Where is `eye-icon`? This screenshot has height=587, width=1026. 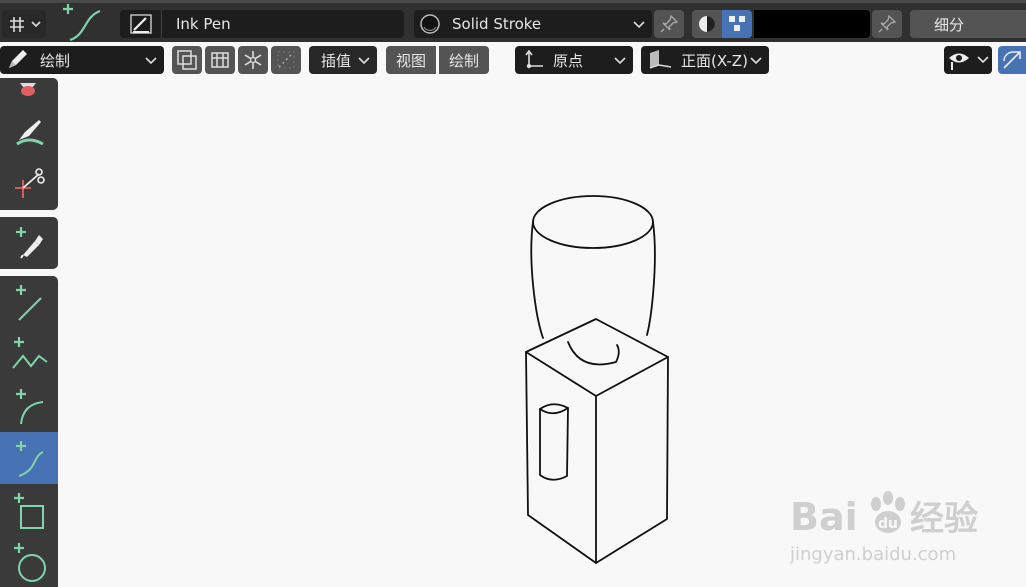 eye-icon is located at coordinates (959, 61).